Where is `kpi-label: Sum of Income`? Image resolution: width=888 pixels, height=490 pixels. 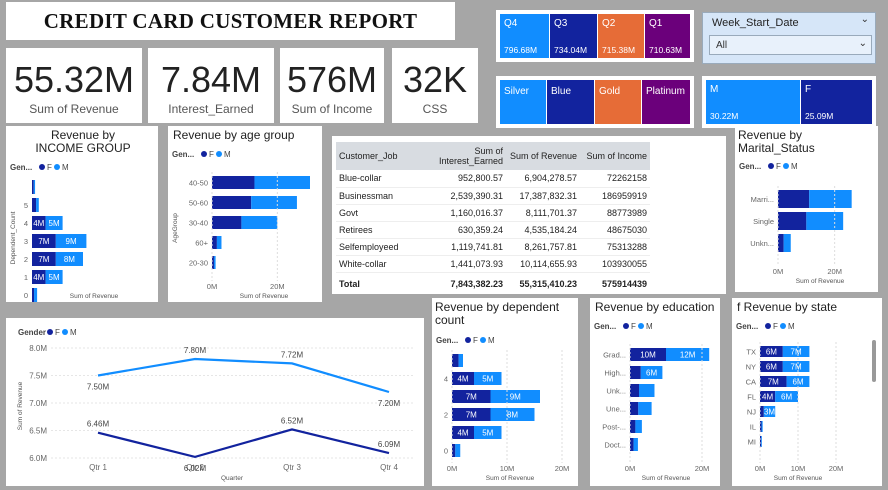 kpi-label: Sum of Income is located at coordinates (332, 109).